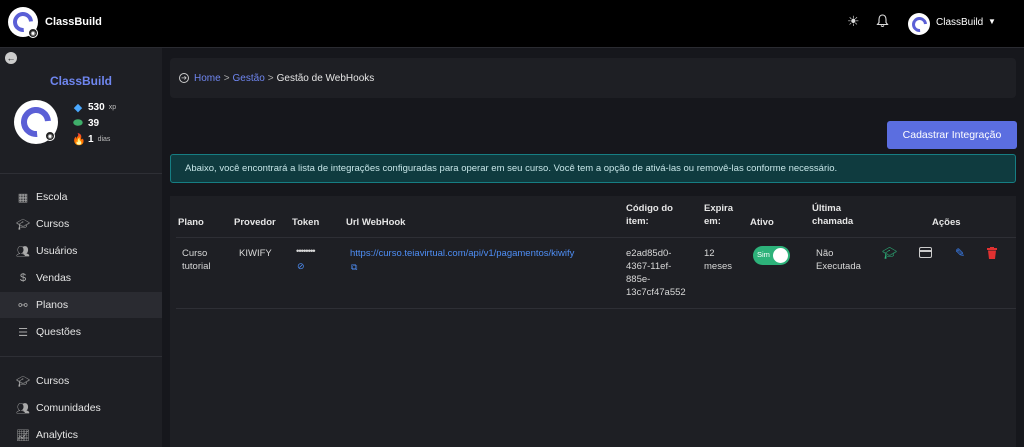  Describe the element at coordinates (196, 260) in the screenshot. I see `cell-plano: Curso tutorial` at that location.